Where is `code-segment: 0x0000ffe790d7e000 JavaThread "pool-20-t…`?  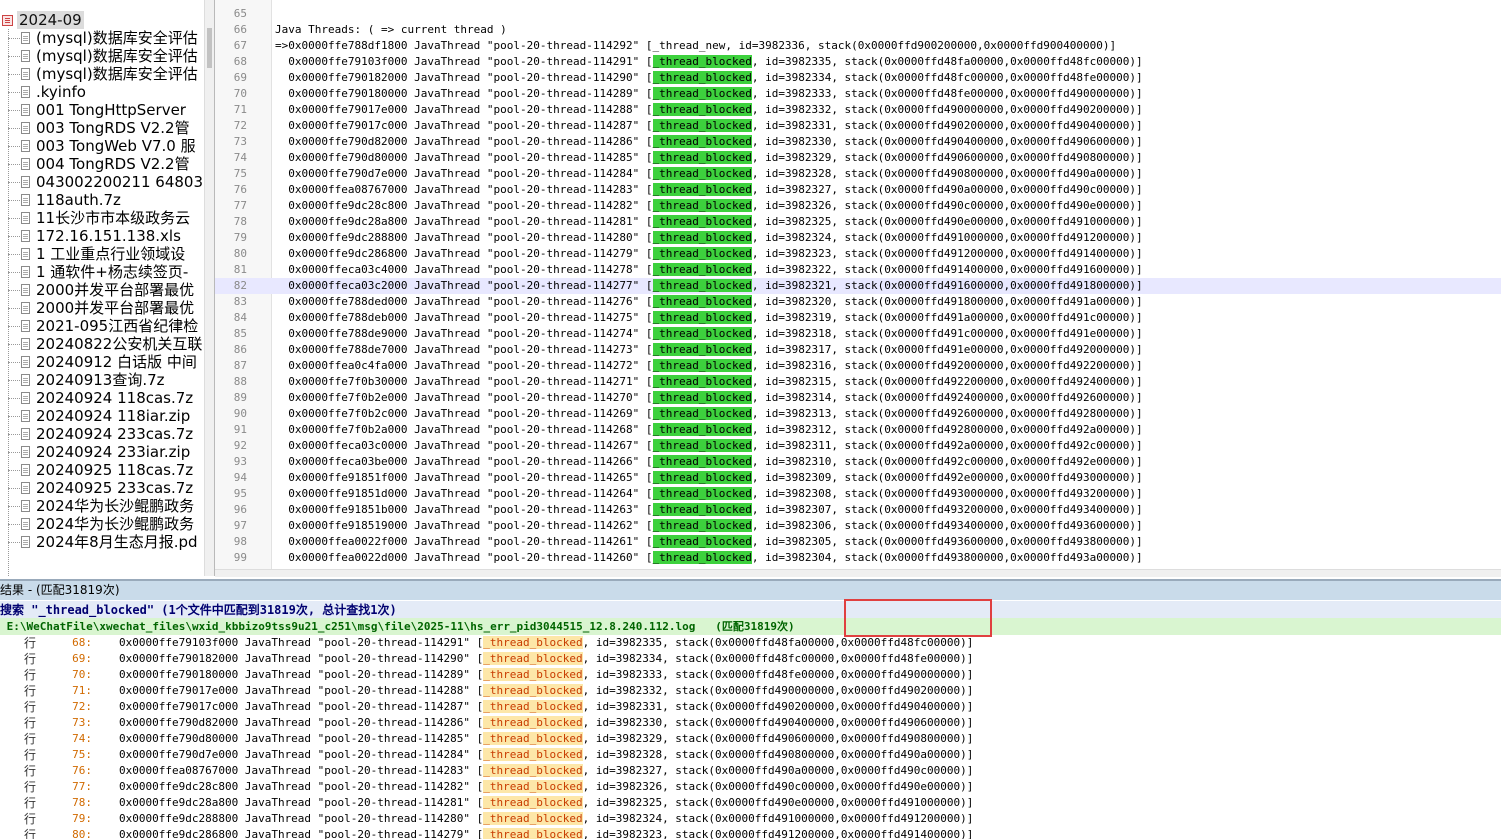 code-segment: 0x0000ffe790d7e000 JavaThread "pool-20-t… is located at coordinates (464, 173).